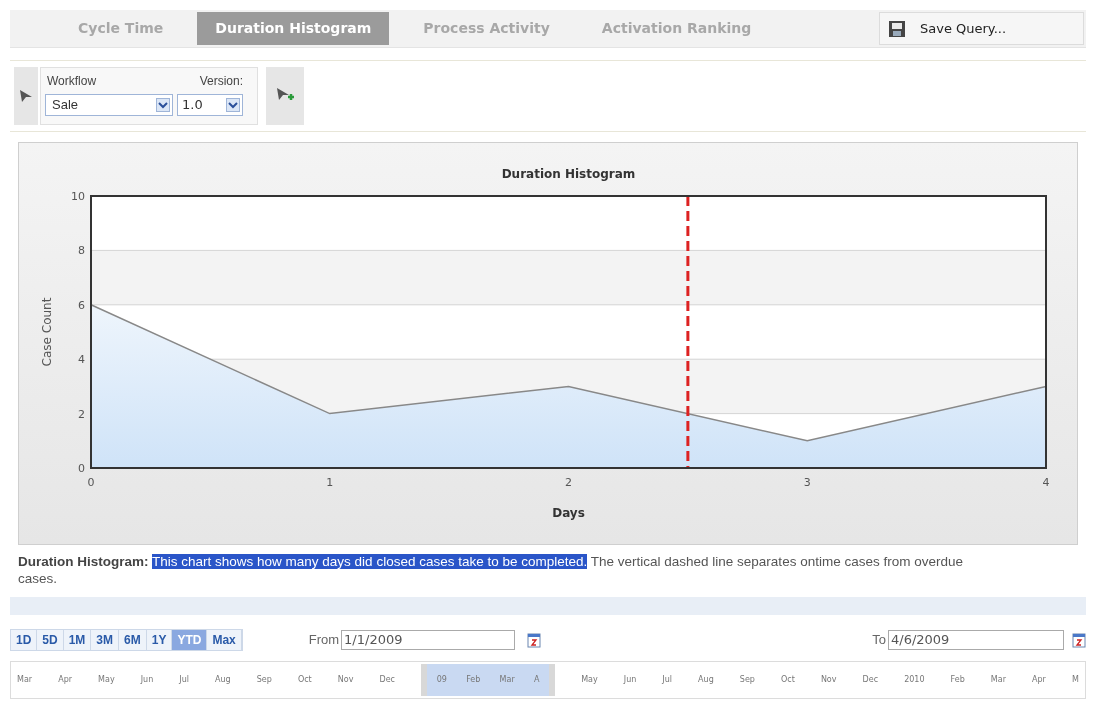 This screenshot has height=713, width=1096. I want to click on from-label: From, so click(324, 640).